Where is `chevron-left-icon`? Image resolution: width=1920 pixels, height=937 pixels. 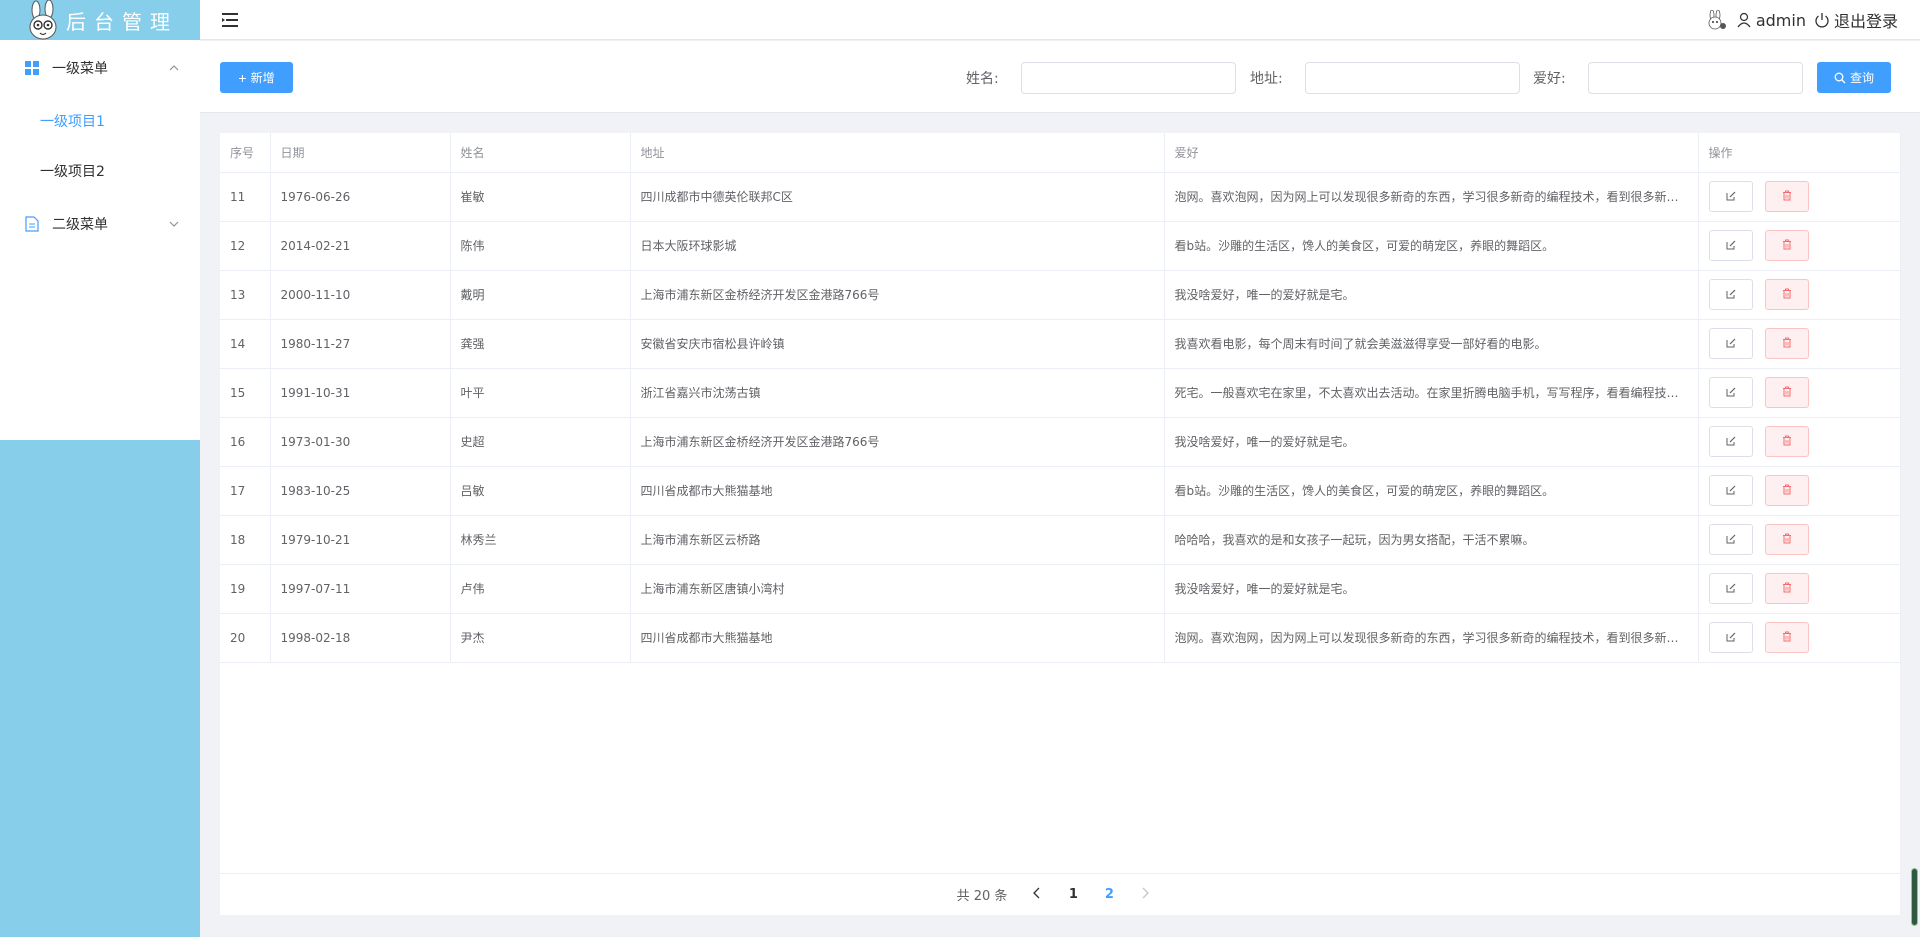
chevron-left-icon is located at coordinates (1037, 895).